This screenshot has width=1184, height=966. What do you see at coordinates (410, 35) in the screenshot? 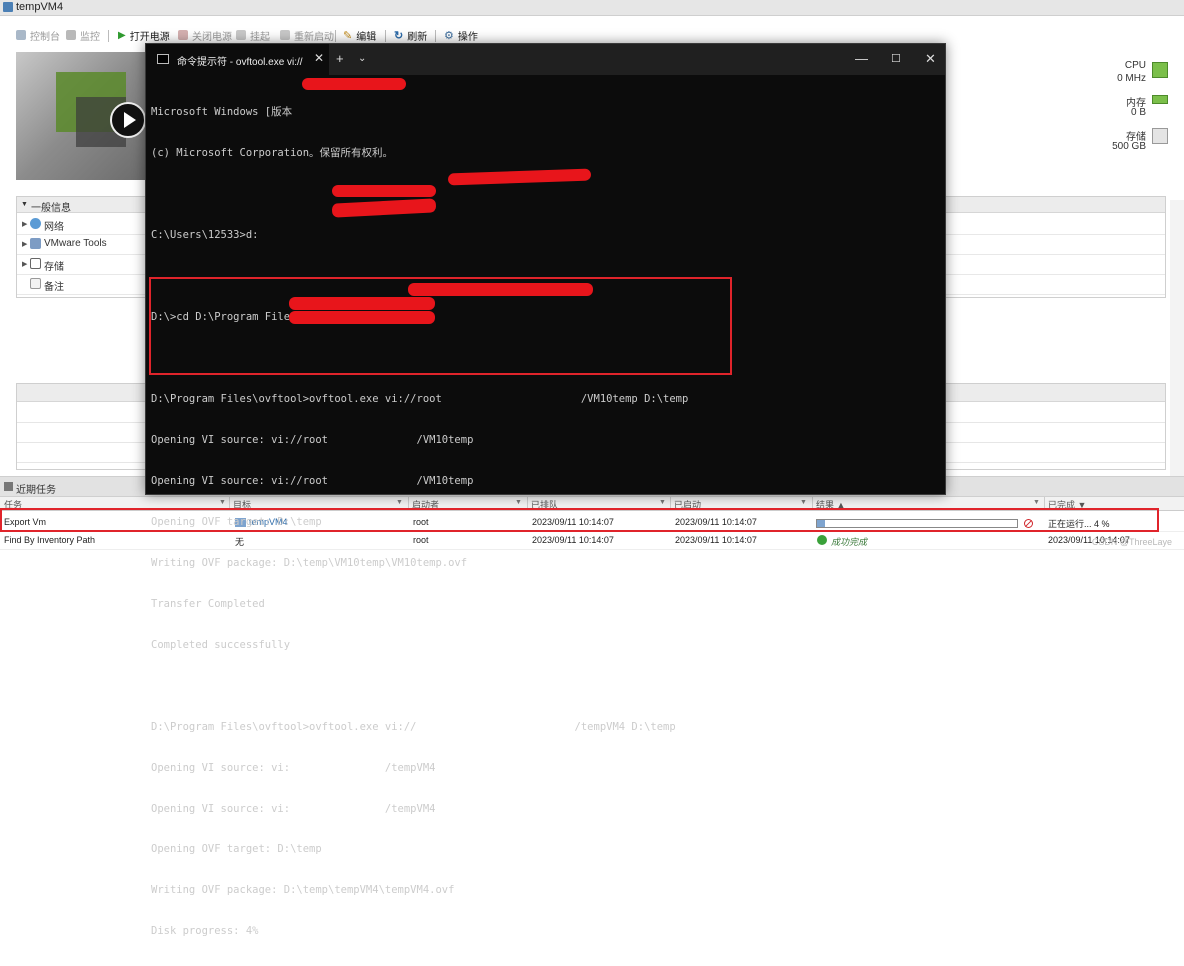
I see `refresh-button: ↻ 刷新` at bounding box center [410, 35].